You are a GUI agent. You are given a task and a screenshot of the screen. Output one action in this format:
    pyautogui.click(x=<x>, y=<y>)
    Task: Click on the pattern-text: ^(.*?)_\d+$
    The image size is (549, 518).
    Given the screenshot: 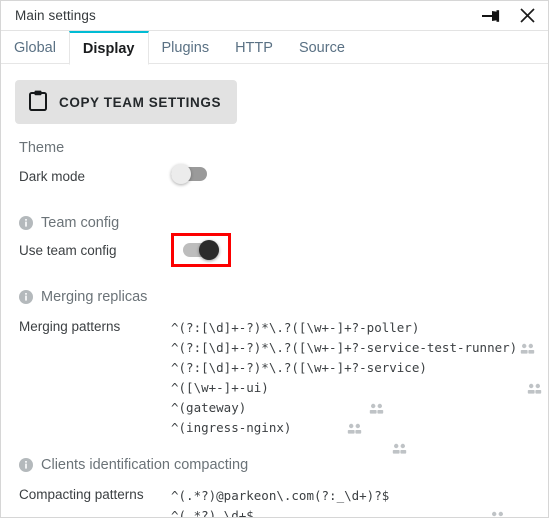 What is the action you would take?
    pyautogui.click(x=212, y=513)
    